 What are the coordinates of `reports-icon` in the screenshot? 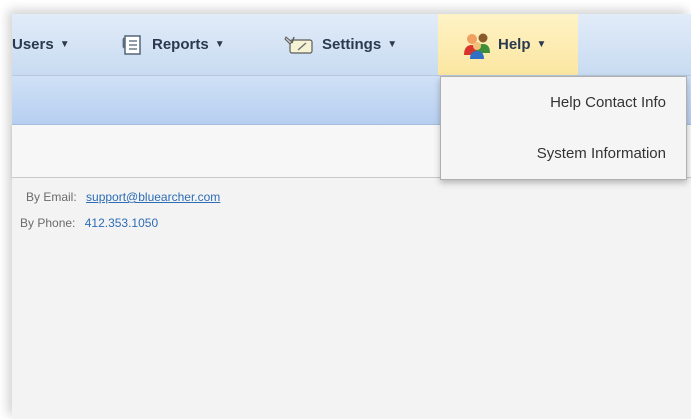 It's located at (132, 45).